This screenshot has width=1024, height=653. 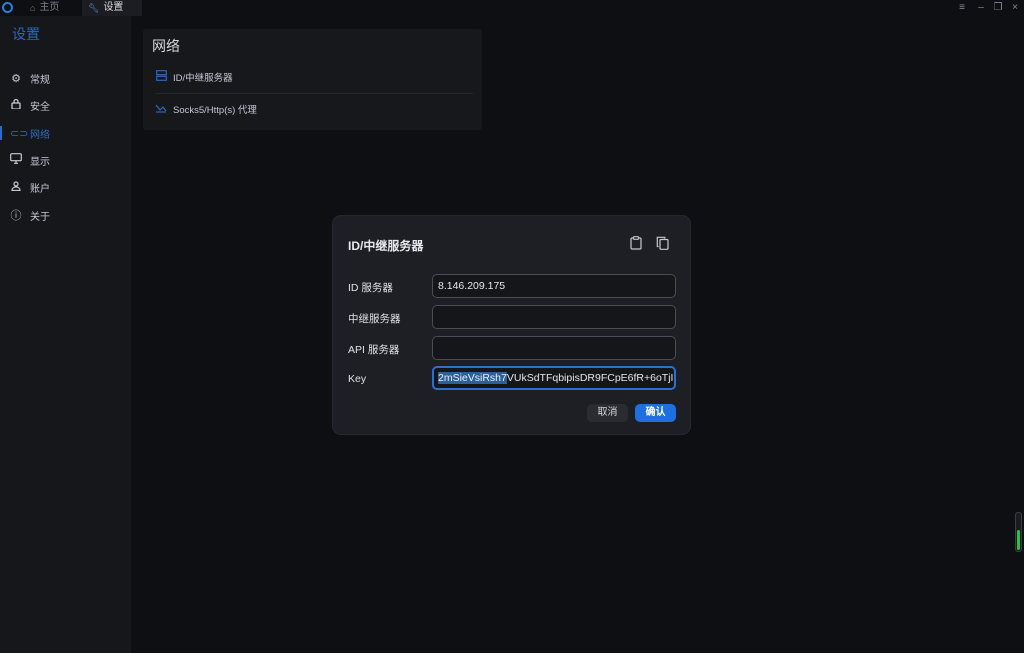 What do you see at coordinates (65, 215) in the screenshot?
I see `sidebar-item-about: ⓘ 关于` at bounding box center [65, 215].